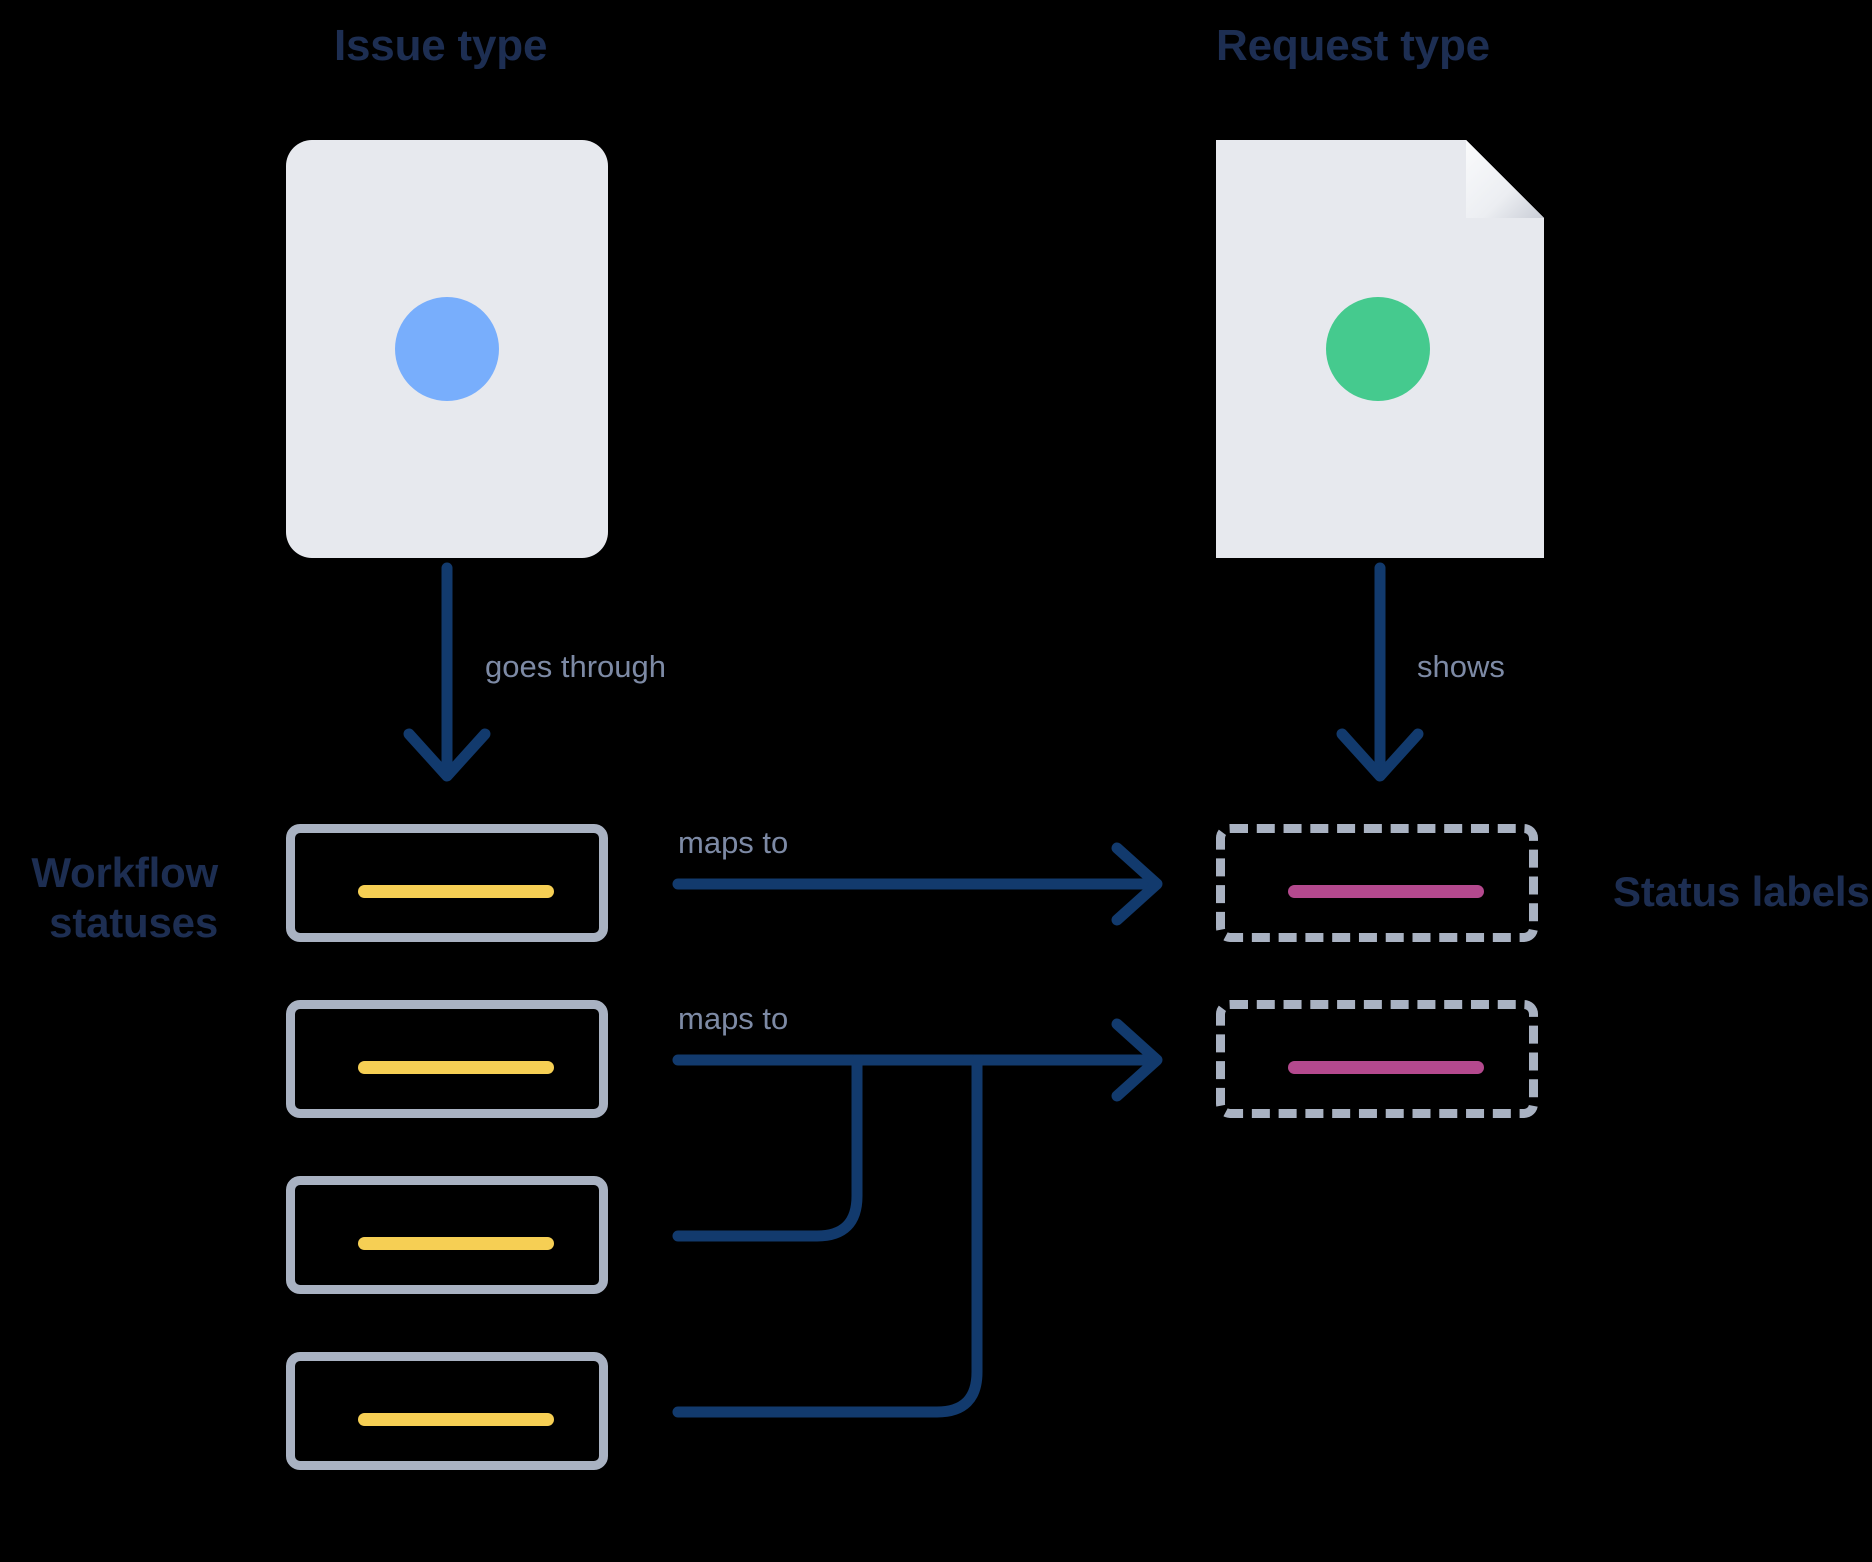 The width and height of the screenshot is (1872, 1562). I want to click on connector-status4-to-trunk, so click(827, 1236).